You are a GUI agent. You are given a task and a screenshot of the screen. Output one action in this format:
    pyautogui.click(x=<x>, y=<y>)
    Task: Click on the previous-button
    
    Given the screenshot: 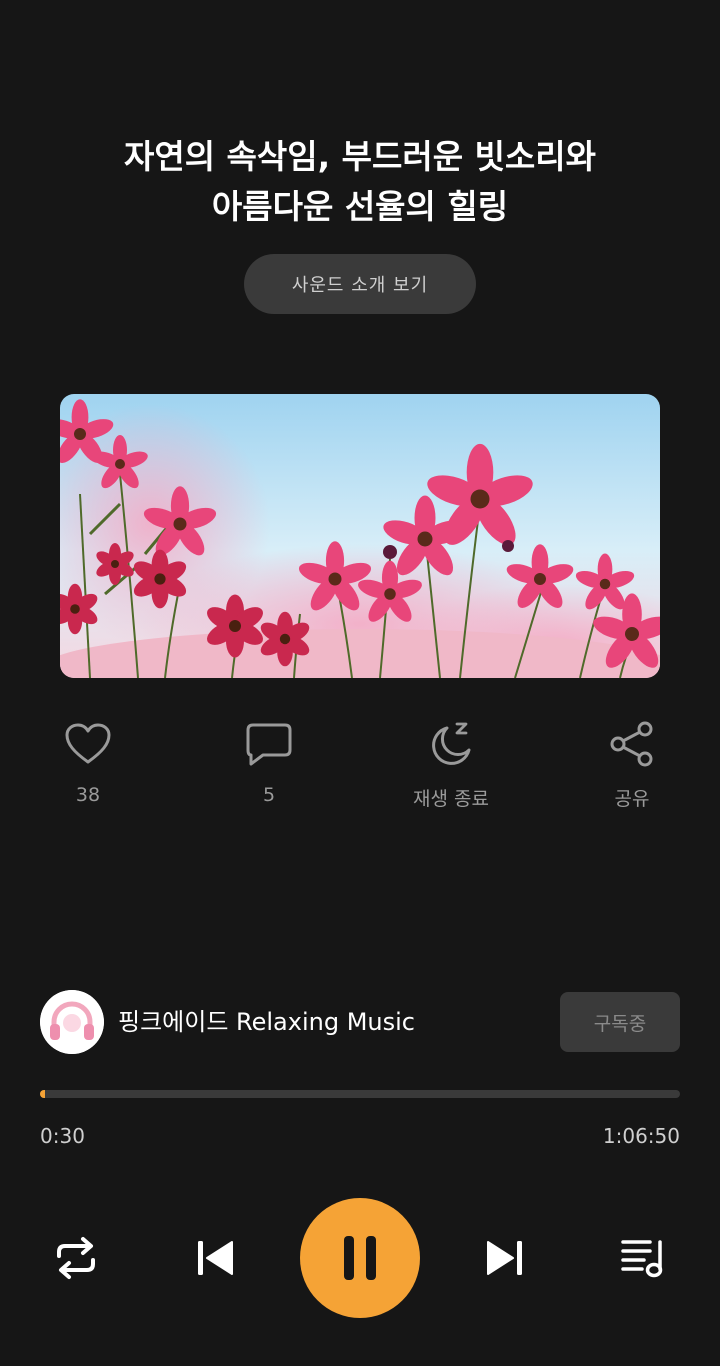 What is the action you would take?
    pyautogui.click(x=216, y=1258)
    